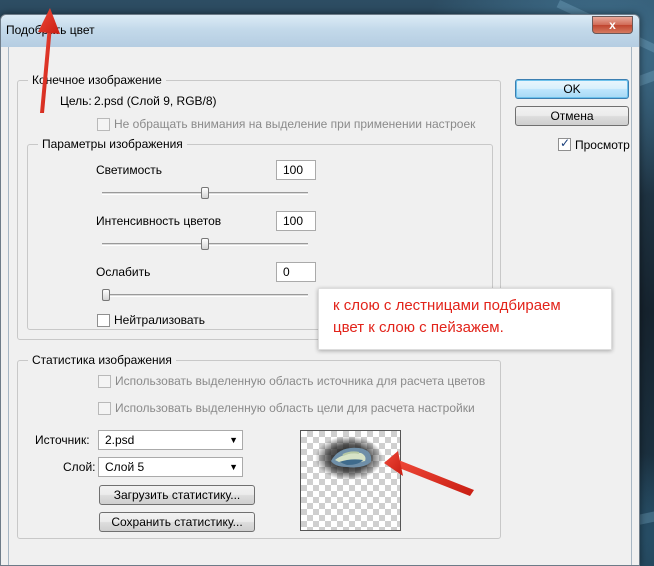 This screenshot has width=654, height=566. Describe the element at coordinates (349, 458) in the screenshot. I see `preview-image` at that location.